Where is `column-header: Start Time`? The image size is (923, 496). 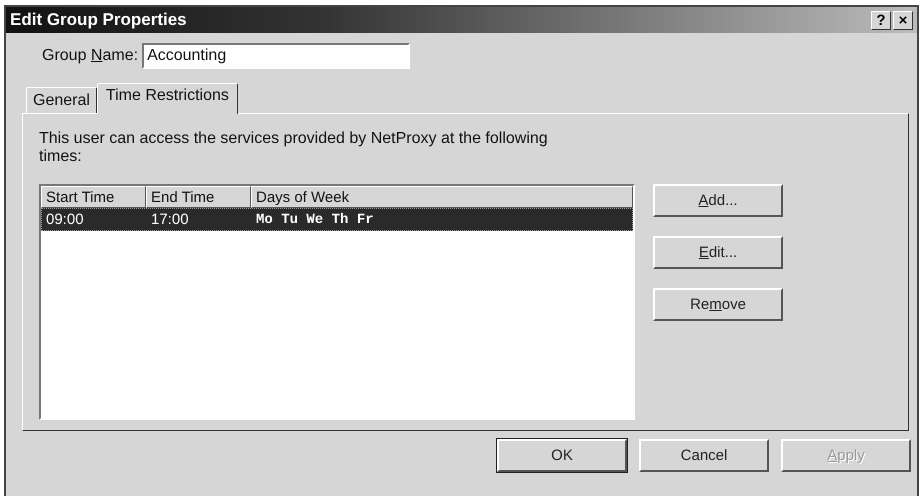 column-header: Start Time is located at coordinates (93, 197).